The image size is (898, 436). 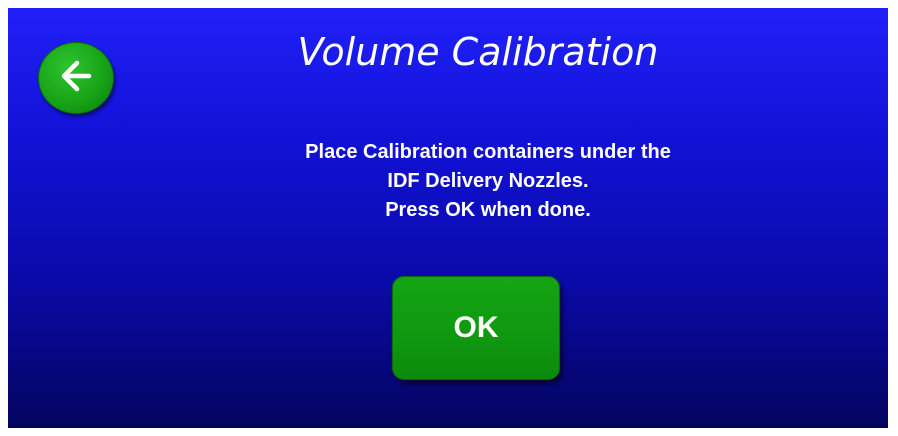 What do you see at coordinates (478, 52) in the screenshot?
I see `page-title: Volume Calibration` at bounding box center [478, 52].